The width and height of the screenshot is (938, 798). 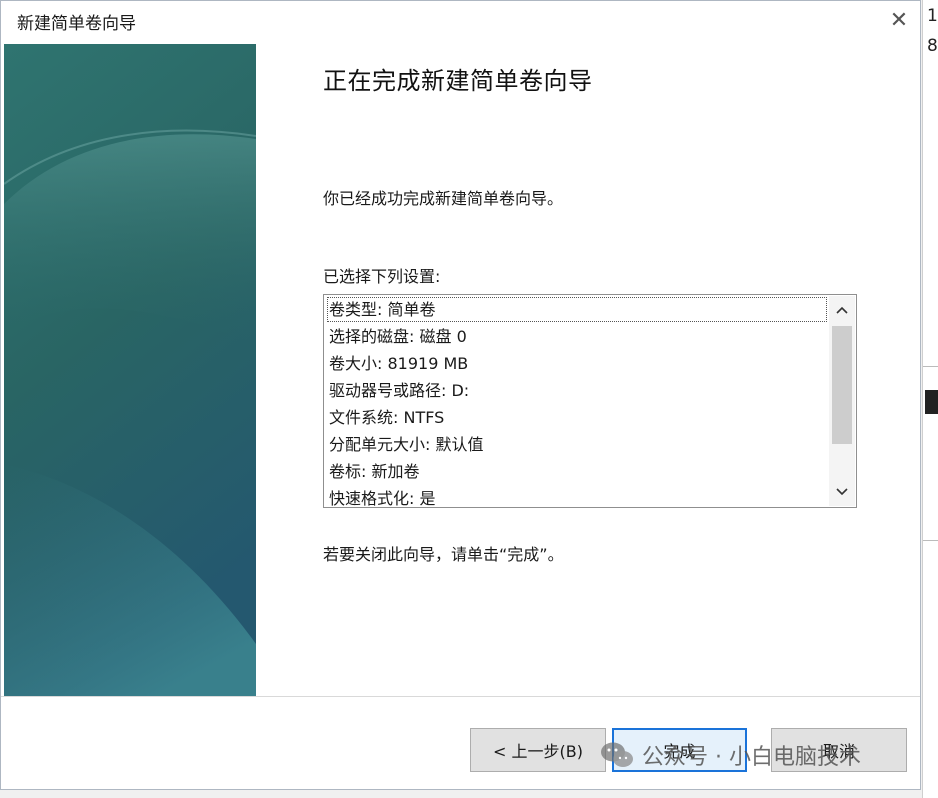 I want to click on cancel-button: 取消, so click(x=839, y=750).